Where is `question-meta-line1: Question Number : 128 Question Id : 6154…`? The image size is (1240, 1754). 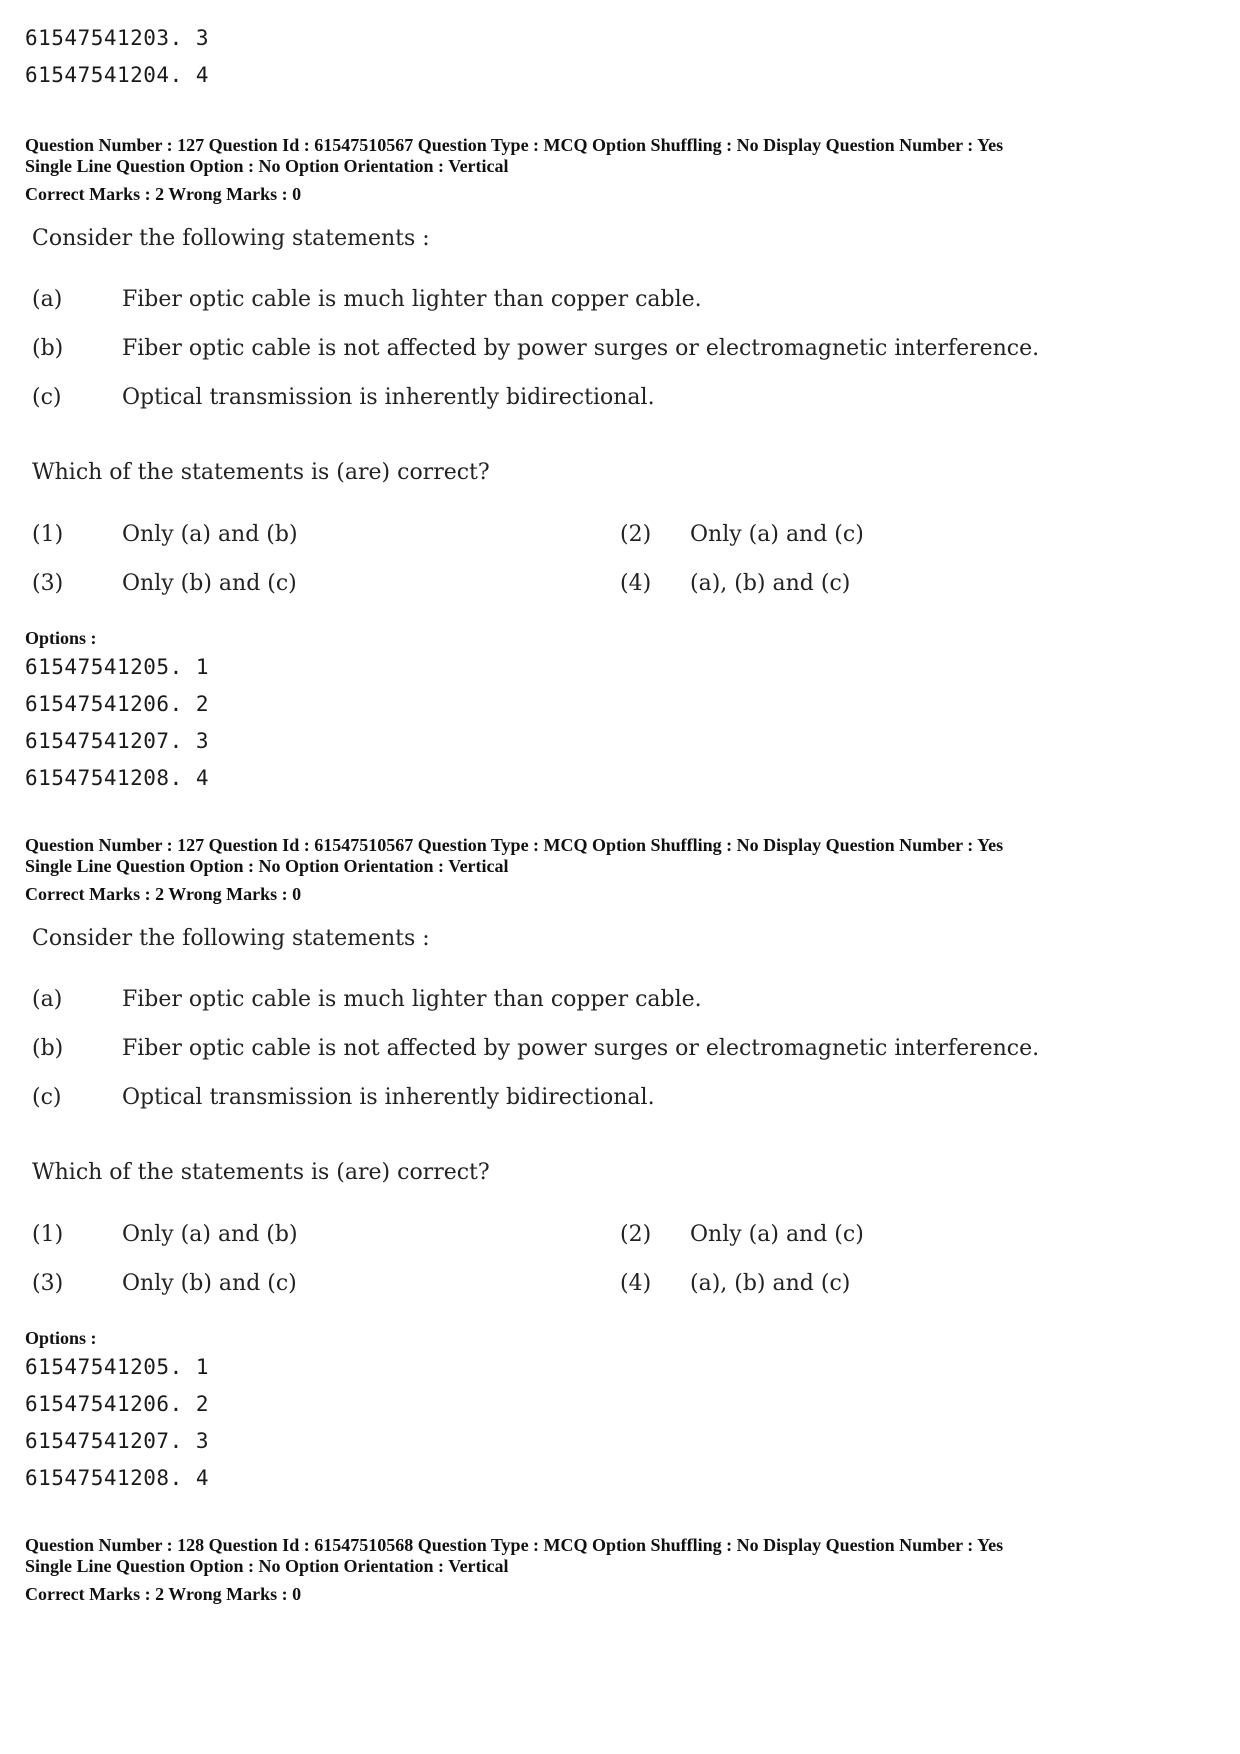 question-meta-line1: Question Number : 128 Question Id : 6154… is located at coordinates (514, 1545).